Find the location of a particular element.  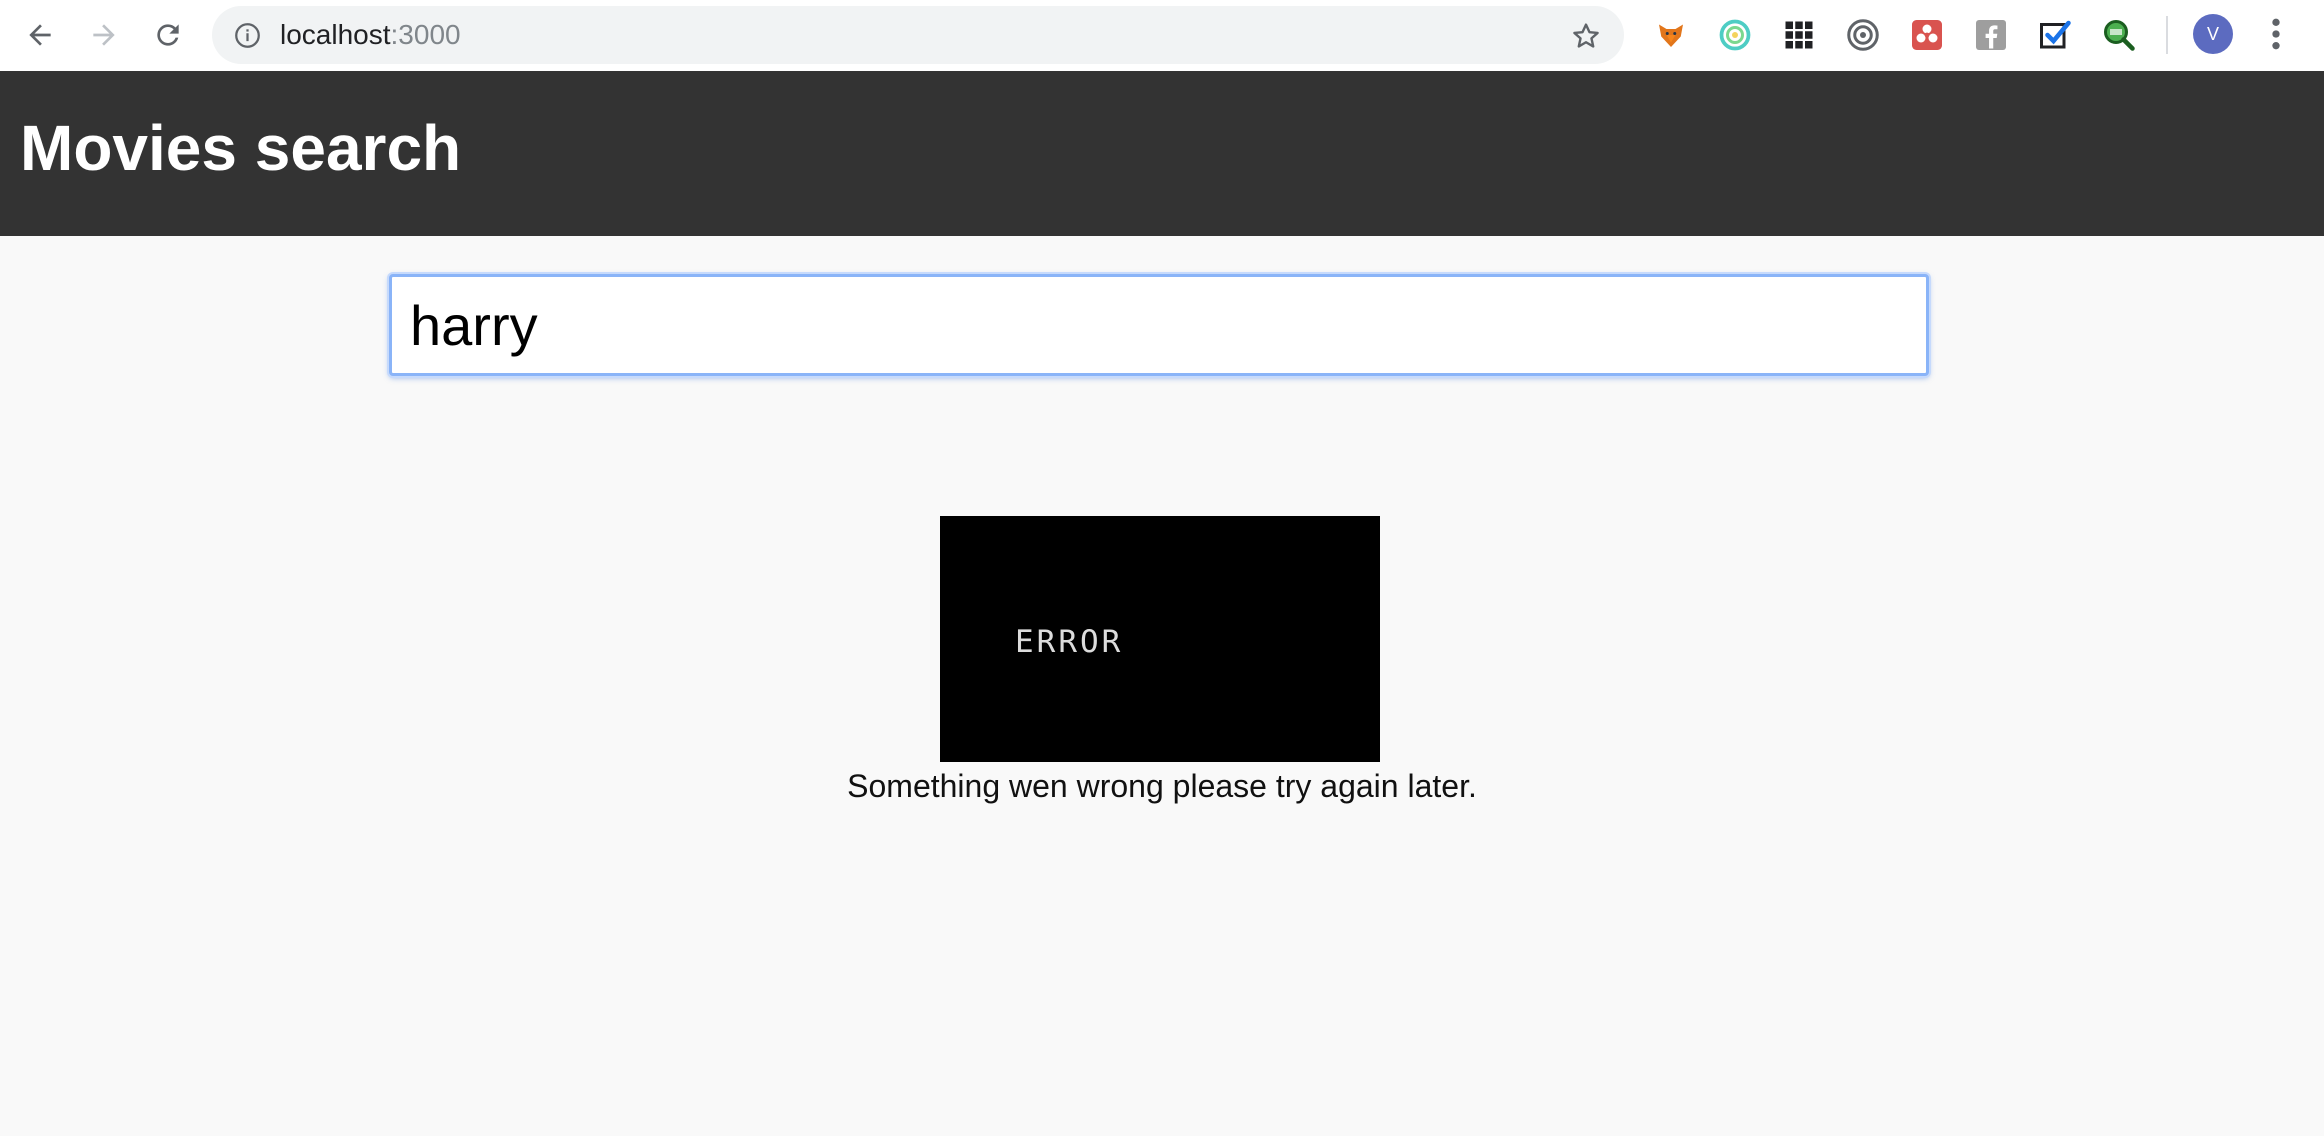

browser-toolbar: localhost:3000 V is located at coordinates (1162, 35).